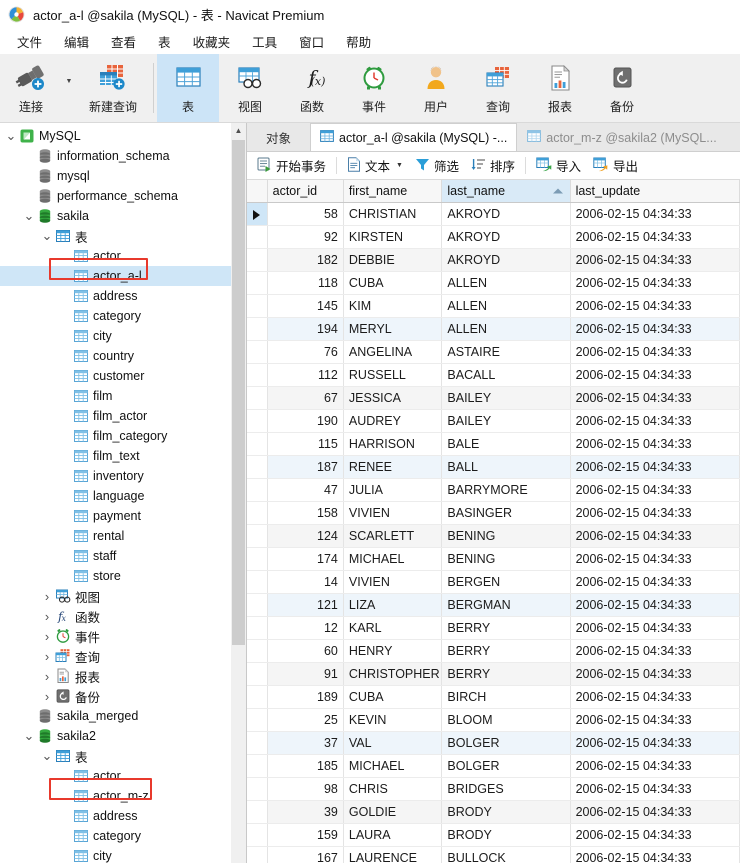 This screenshot has height=863, width=740. I want to click on tree-item-mysql: mysql, so click(123, 176).